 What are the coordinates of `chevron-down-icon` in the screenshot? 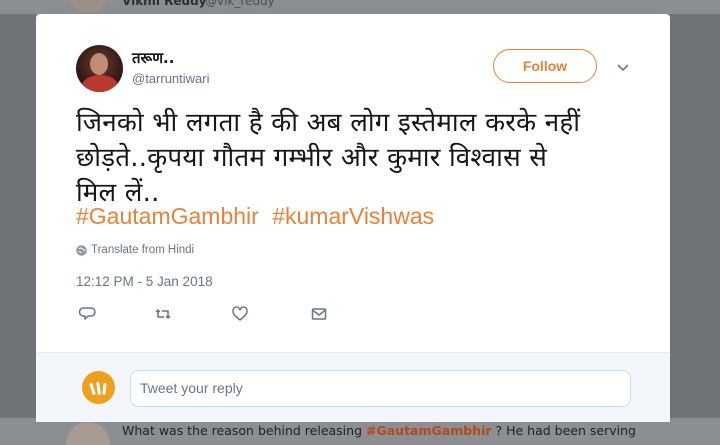 It's located at (623, 68).